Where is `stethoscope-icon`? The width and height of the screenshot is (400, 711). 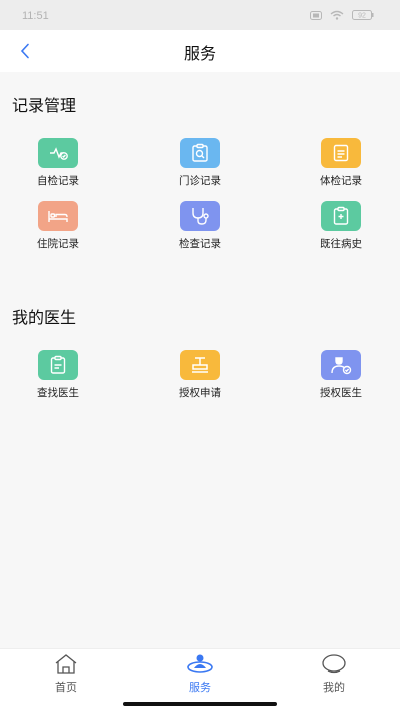 stethoscope-icon is located at coordinates (200, 216).